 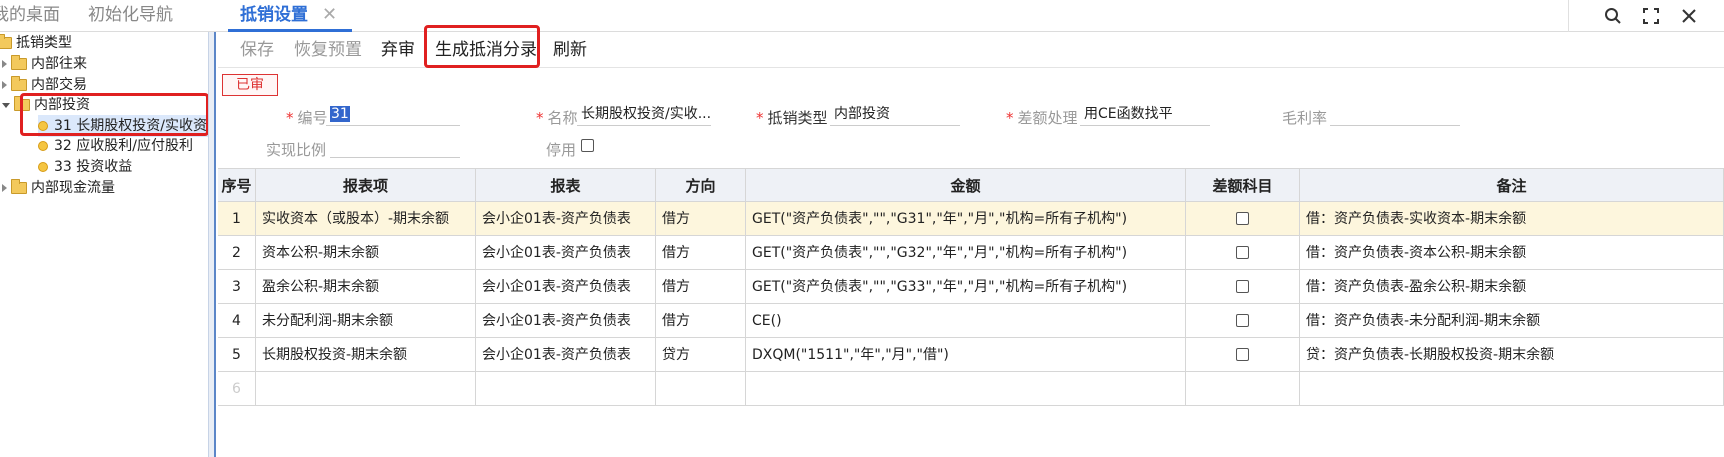 What do you see at coordinates (966, 355) in the screenshot?
I see `cell-amount: DXQM("1511","年","月","借")` at bounding box center [966, 355].